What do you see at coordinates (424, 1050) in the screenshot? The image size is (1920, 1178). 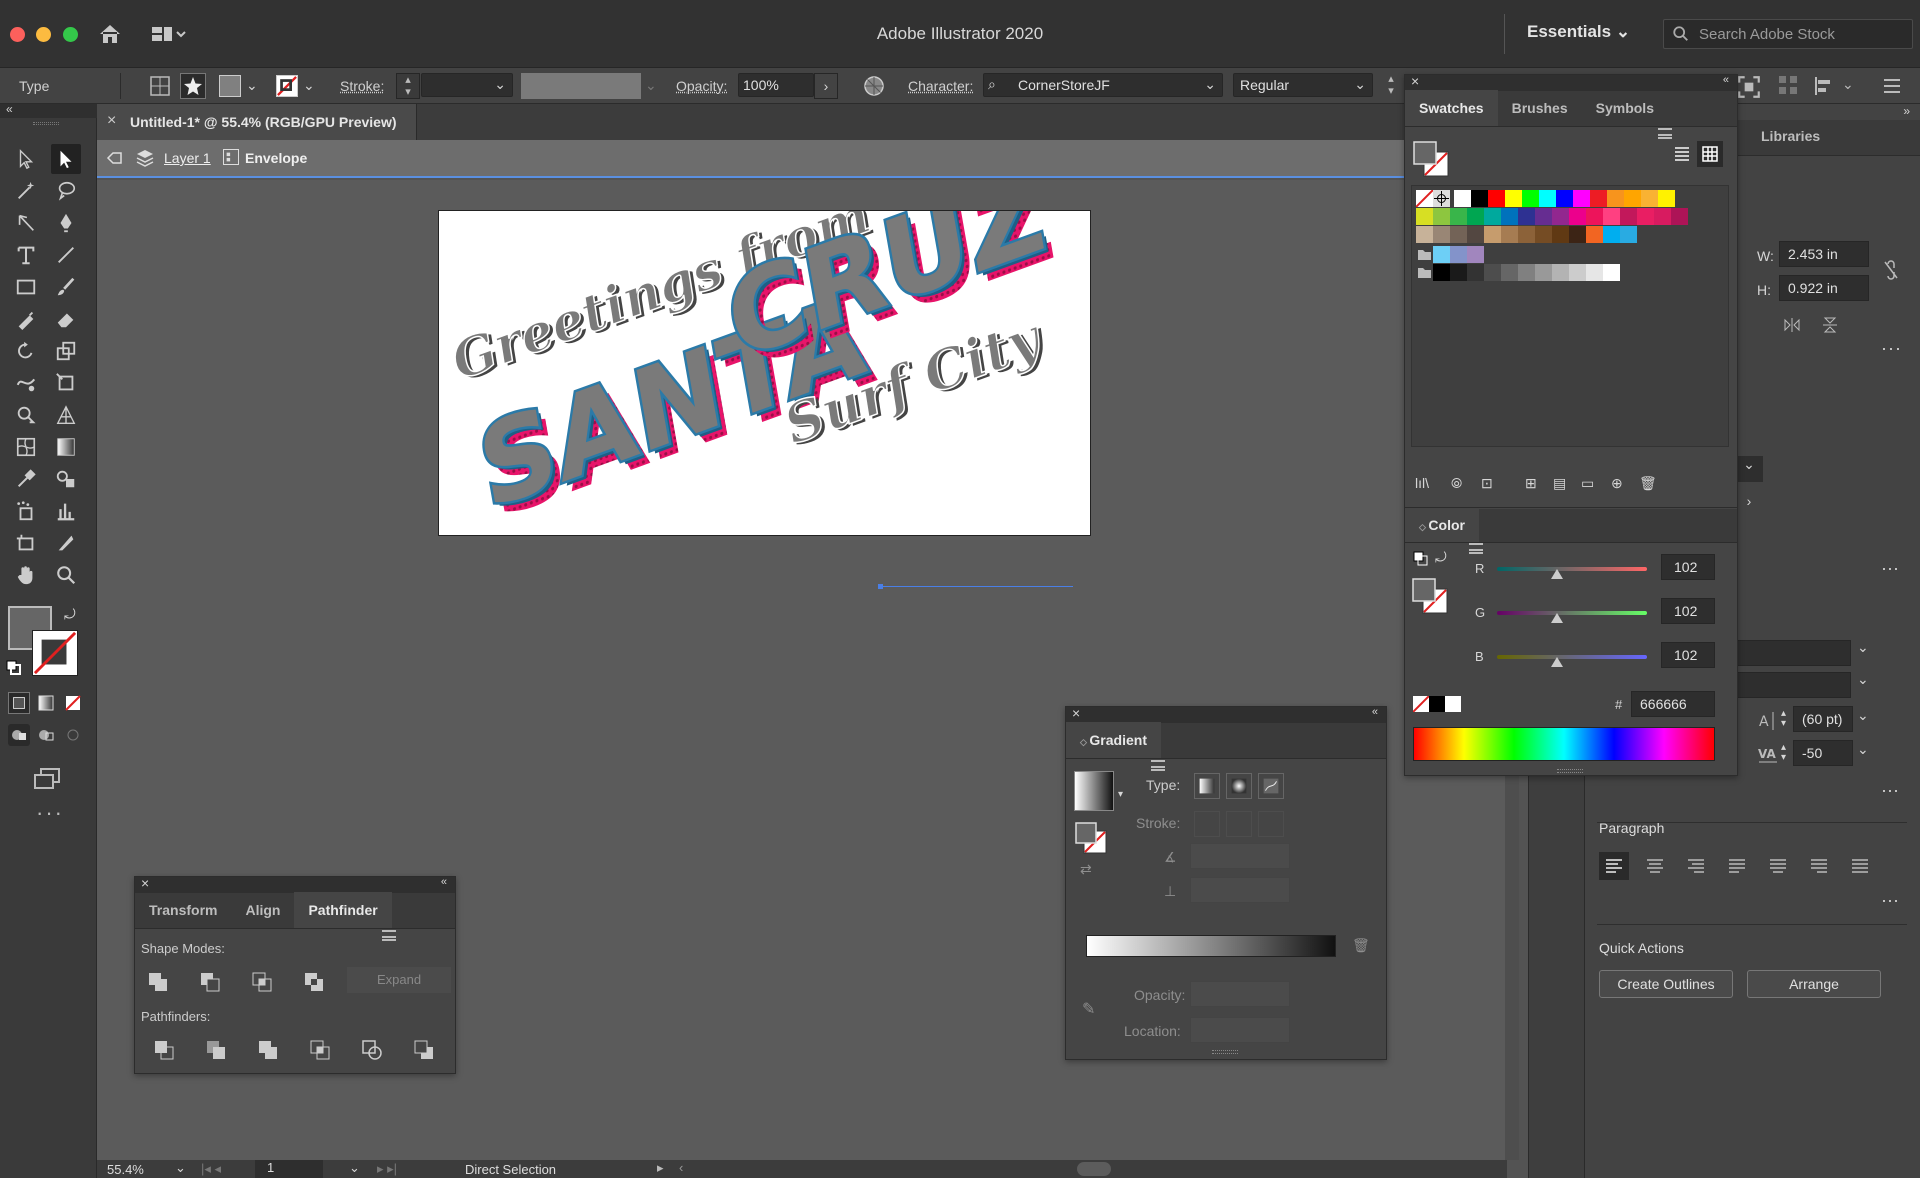 I see `minus-back-icon` at bounding box center [424, 1050].